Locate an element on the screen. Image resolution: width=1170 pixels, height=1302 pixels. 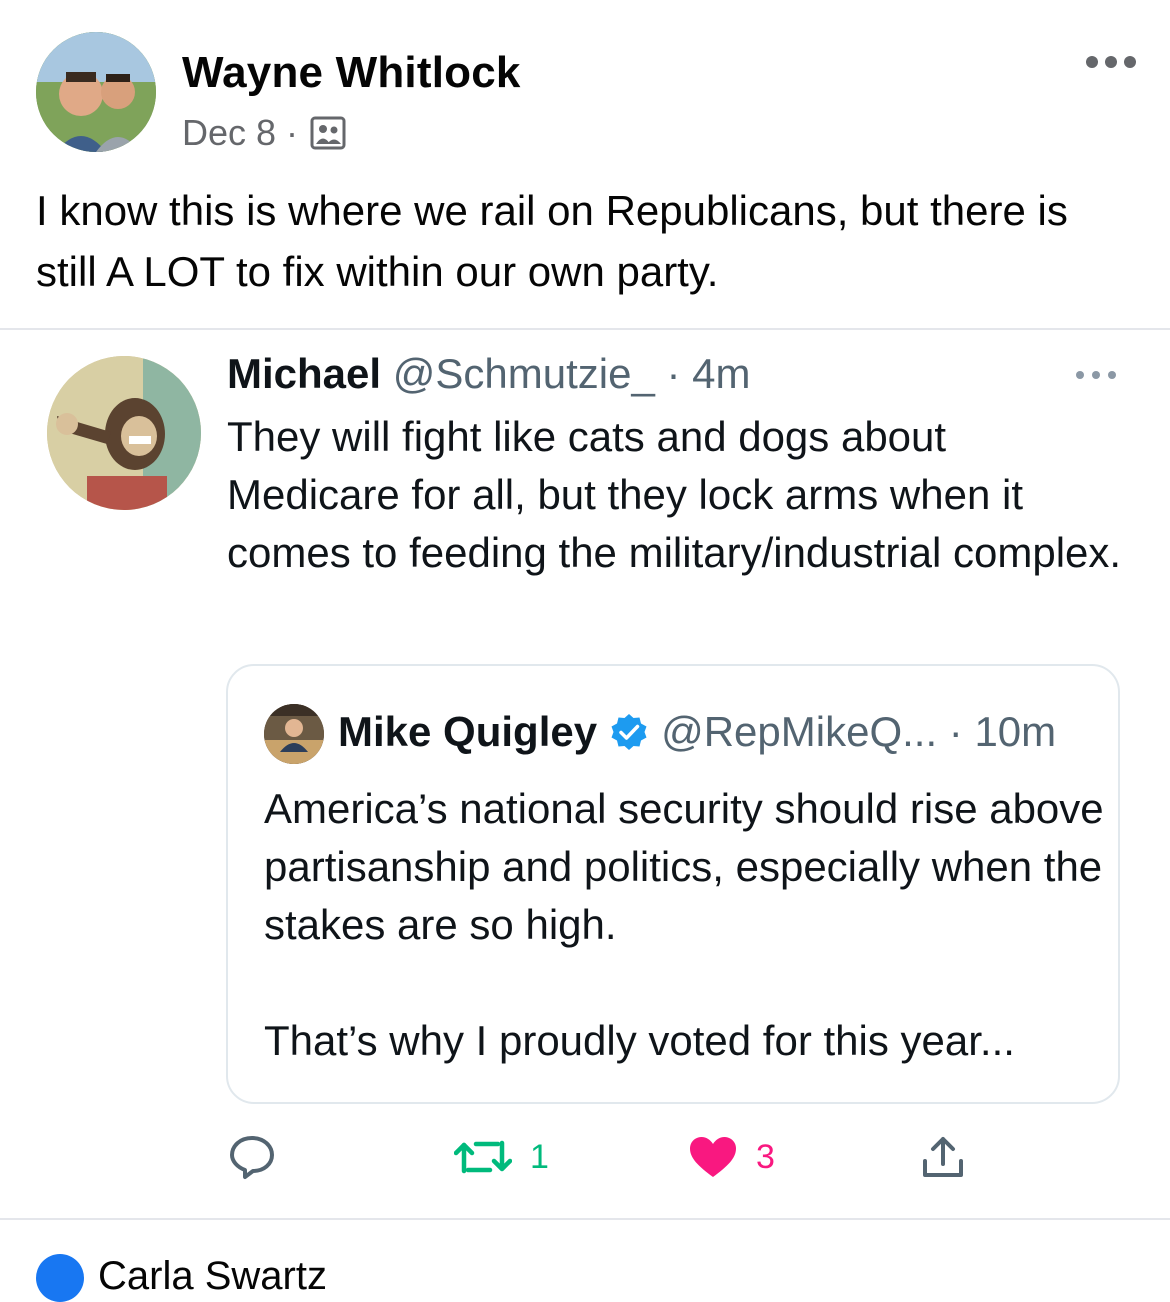
retweet-button: 1 is located at coordinates (501, 1157).